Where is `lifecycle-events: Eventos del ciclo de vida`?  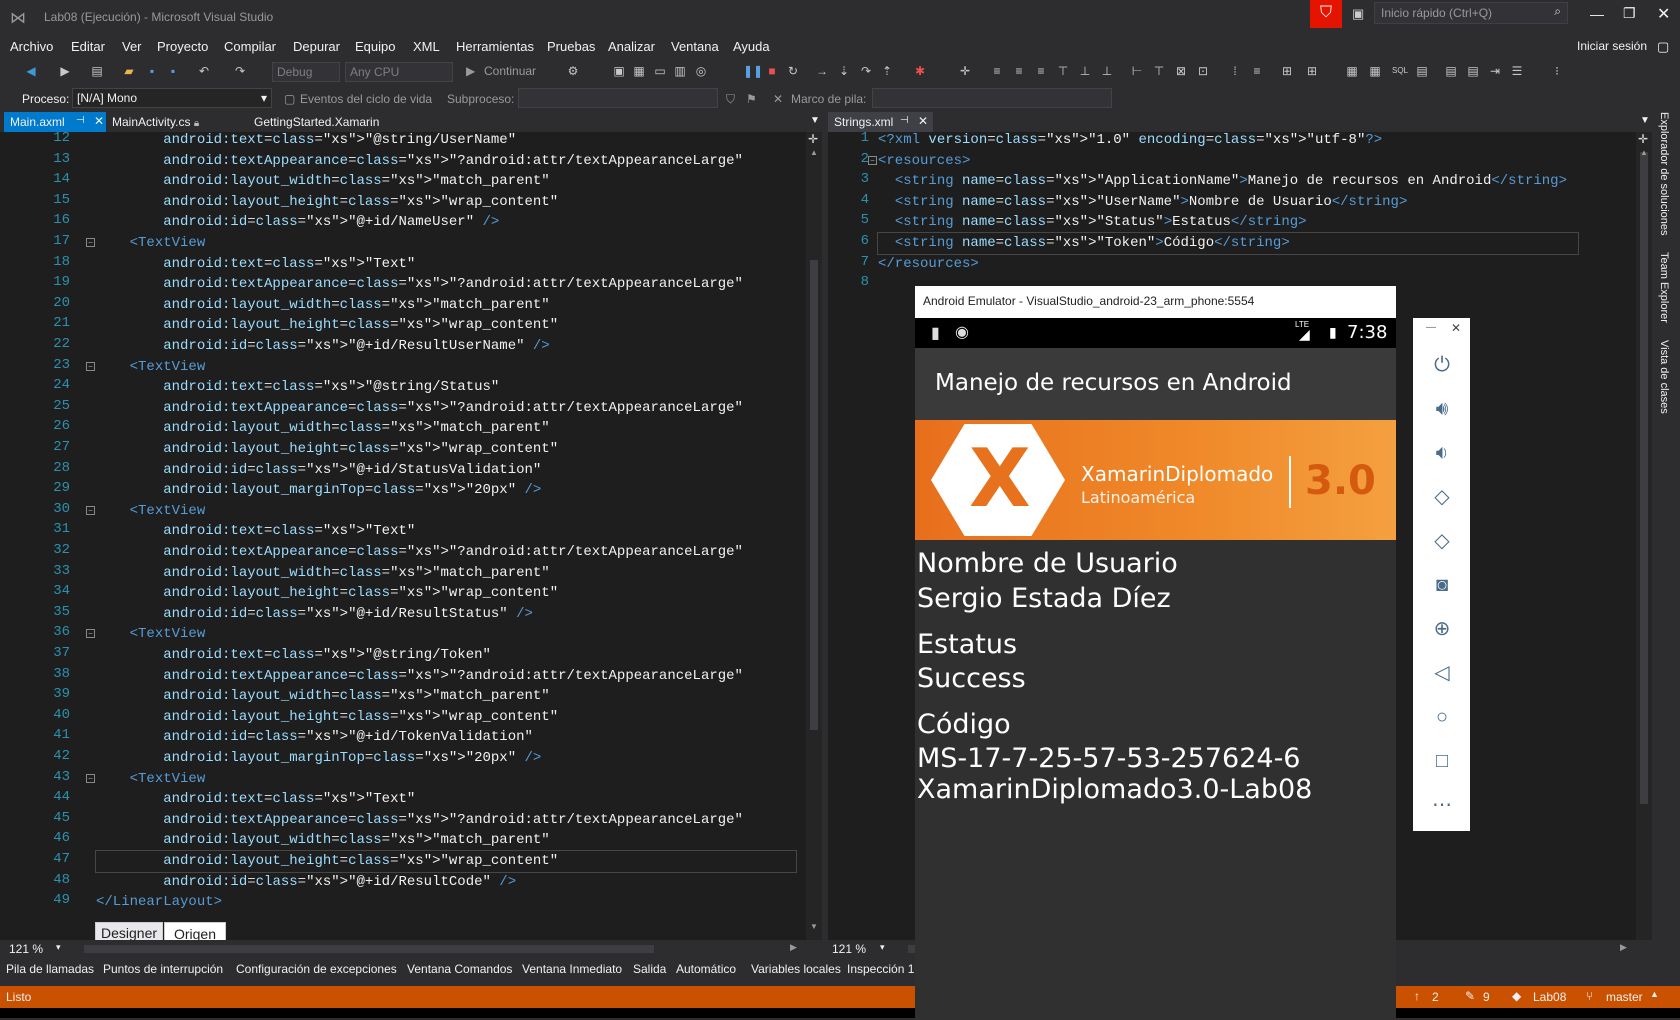
lifecycle-events: Eventos del ciclo de vida is located at coordinates (366, 99).